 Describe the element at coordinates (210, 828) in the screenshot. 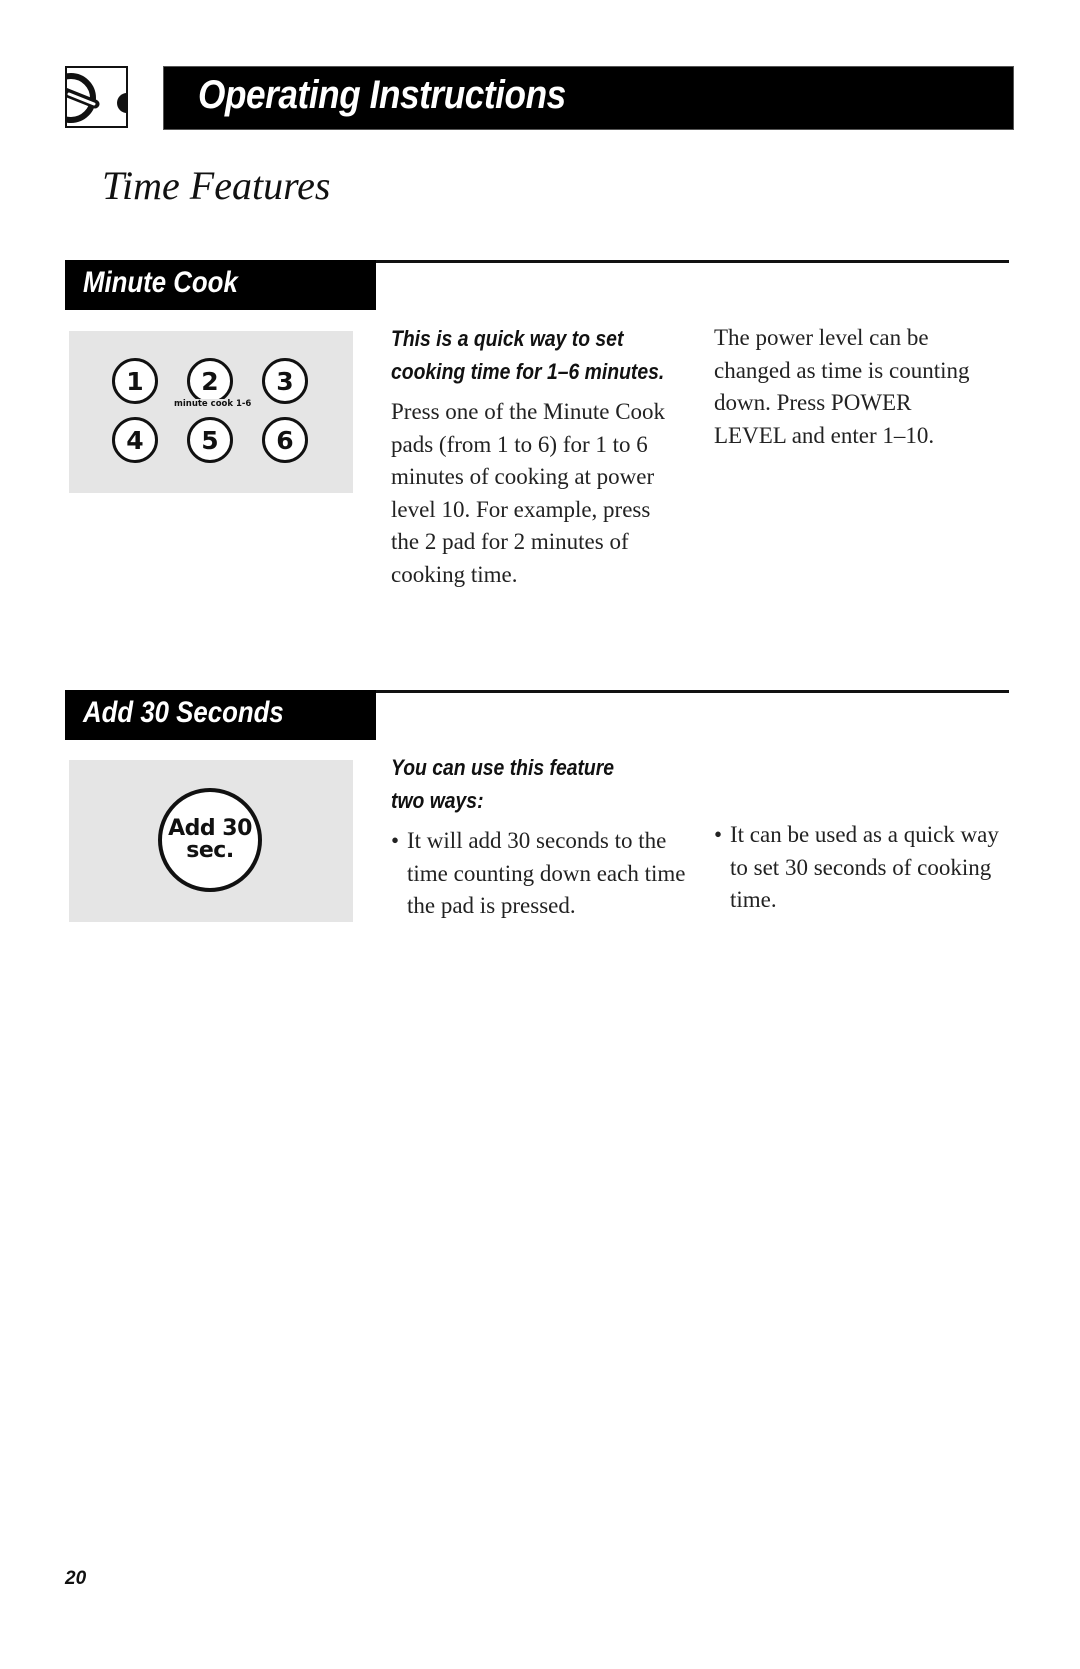

I see `pad-line: Add 30` at that location.